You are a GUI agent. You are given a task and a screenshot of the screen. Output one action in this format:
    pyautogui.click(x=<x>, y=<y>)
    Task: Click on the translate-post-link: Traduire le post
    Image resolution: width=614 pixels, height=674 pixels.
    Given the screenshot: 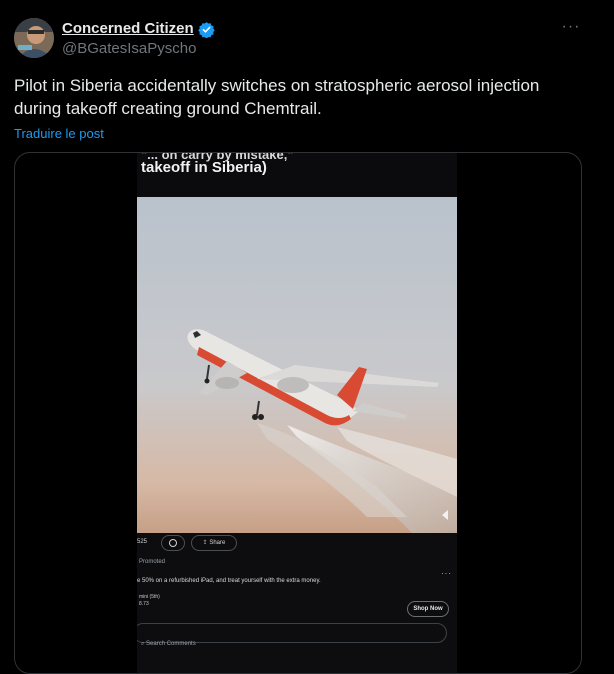 What is the action you would take?
    pyautogui.click(x=59, y=133)
    